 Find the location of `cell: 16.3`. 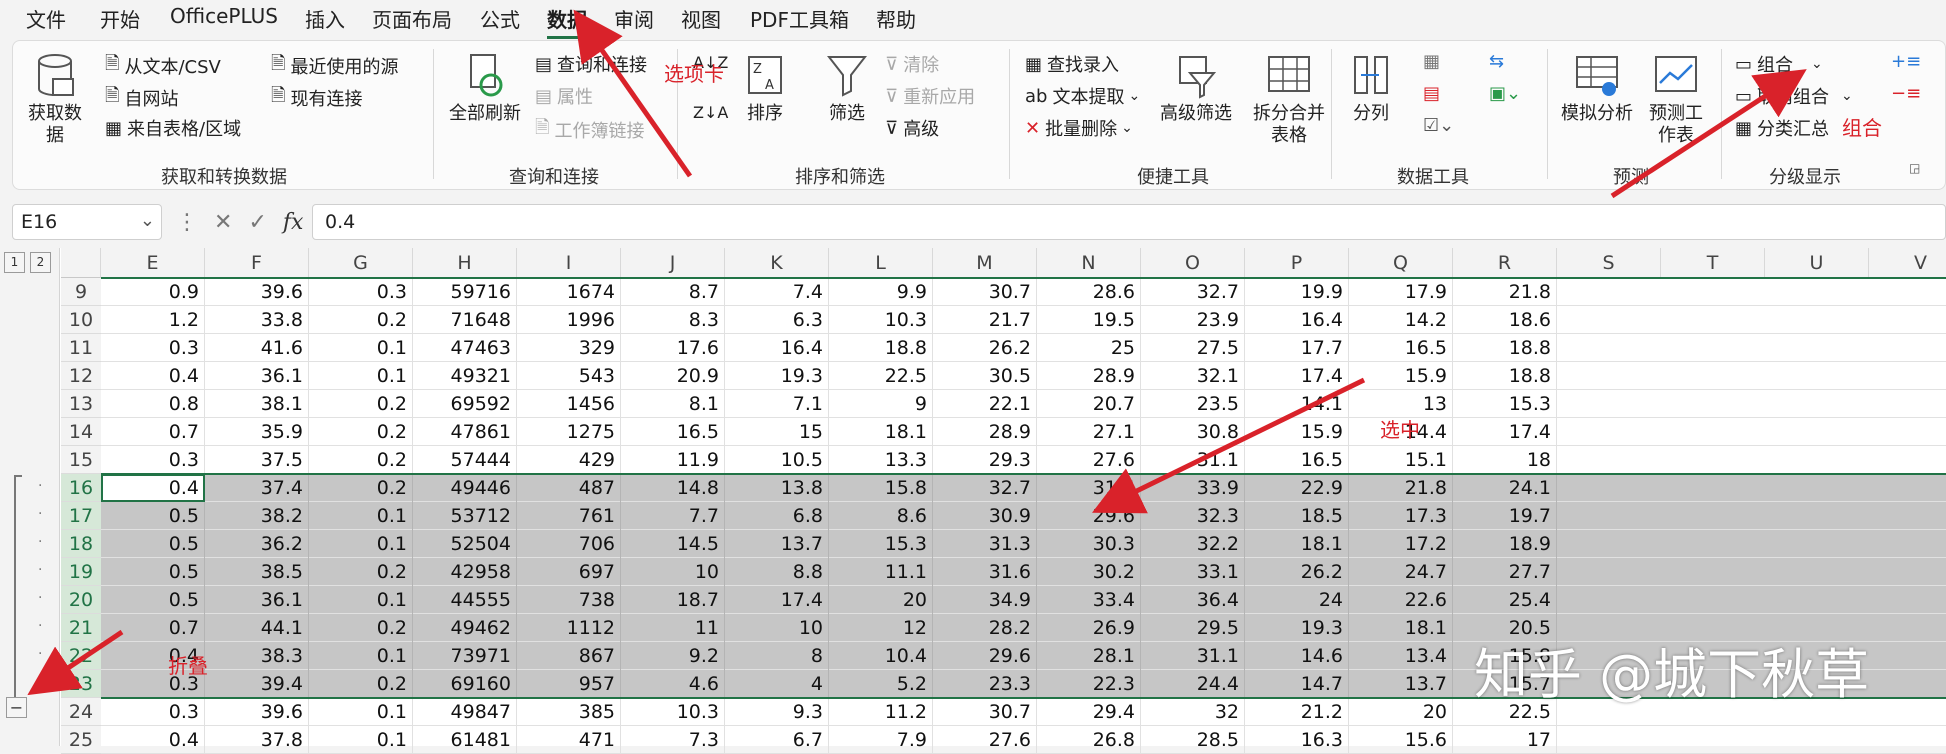

cell: 16.3 is located at coordinates (1297, 740).